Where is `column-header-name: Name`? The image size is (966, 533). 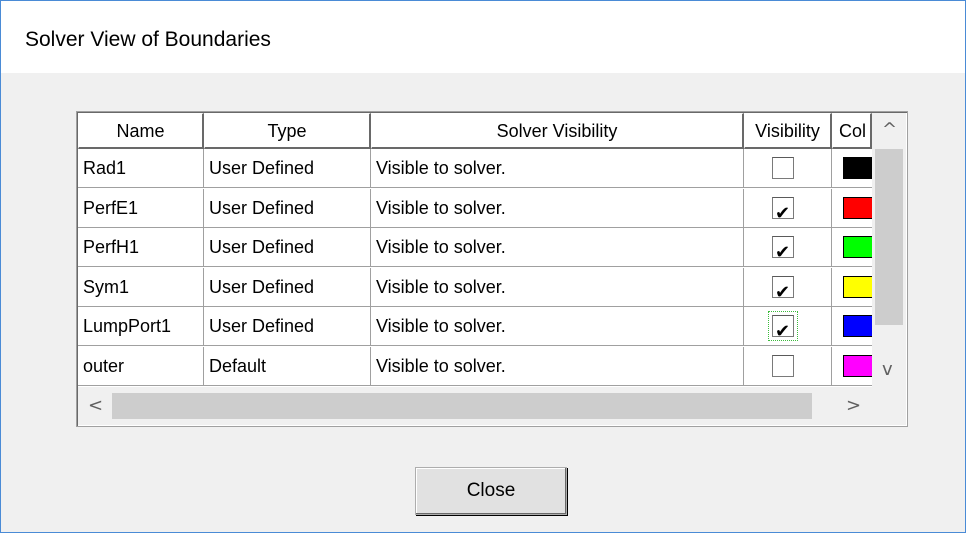
column-header-name: Name is located at coordinates (141, 131).